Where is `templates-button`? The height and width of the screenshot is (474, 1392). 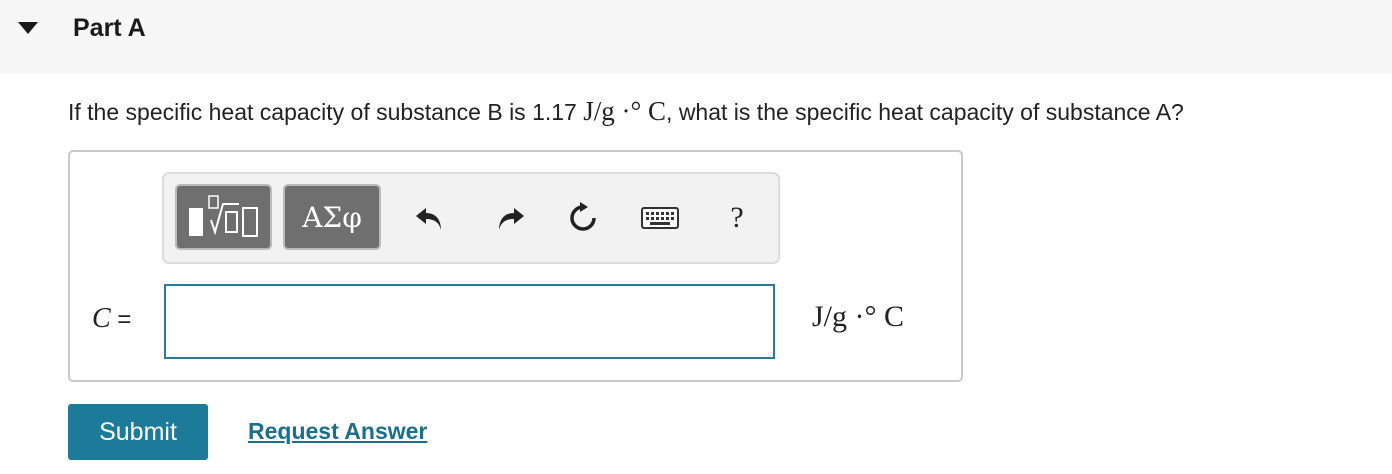 templates-button is located at coordinates (223, 217).